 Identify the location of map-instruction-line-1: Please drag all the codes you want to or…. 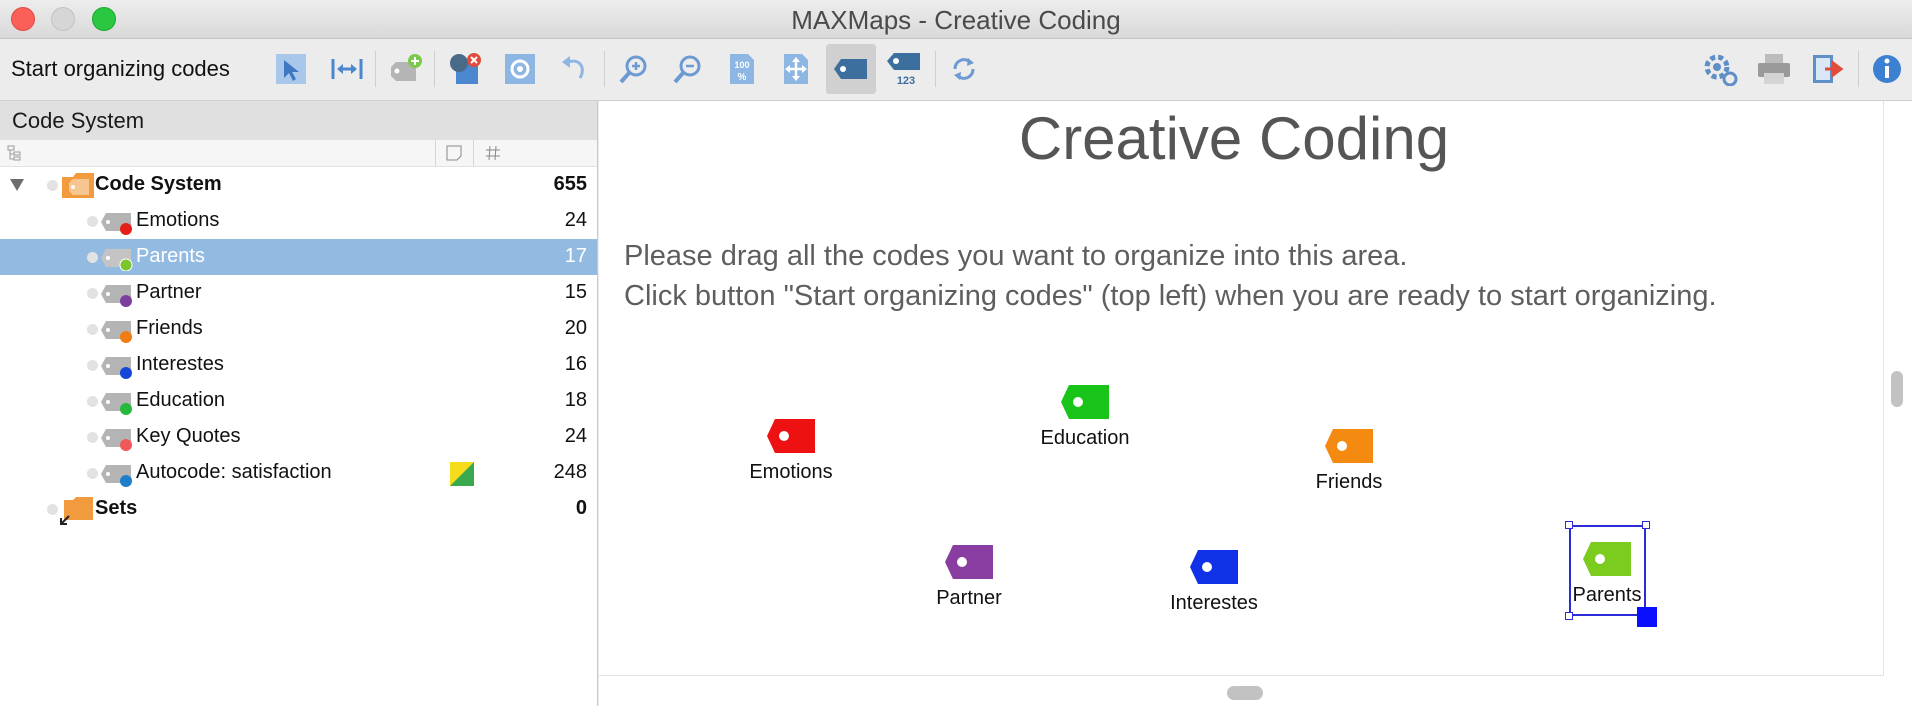
(1016, 256).